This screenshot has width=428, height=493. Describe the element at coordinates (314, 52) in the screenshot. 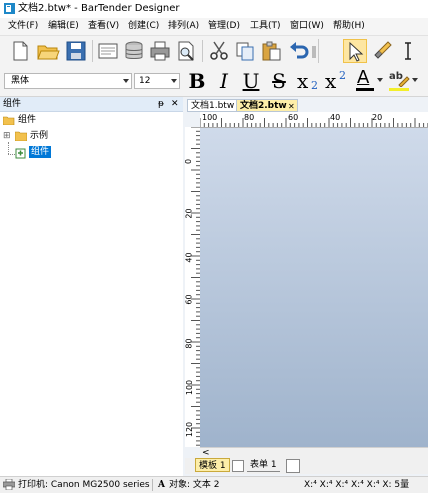

I see `undo-dropdown` at that location.